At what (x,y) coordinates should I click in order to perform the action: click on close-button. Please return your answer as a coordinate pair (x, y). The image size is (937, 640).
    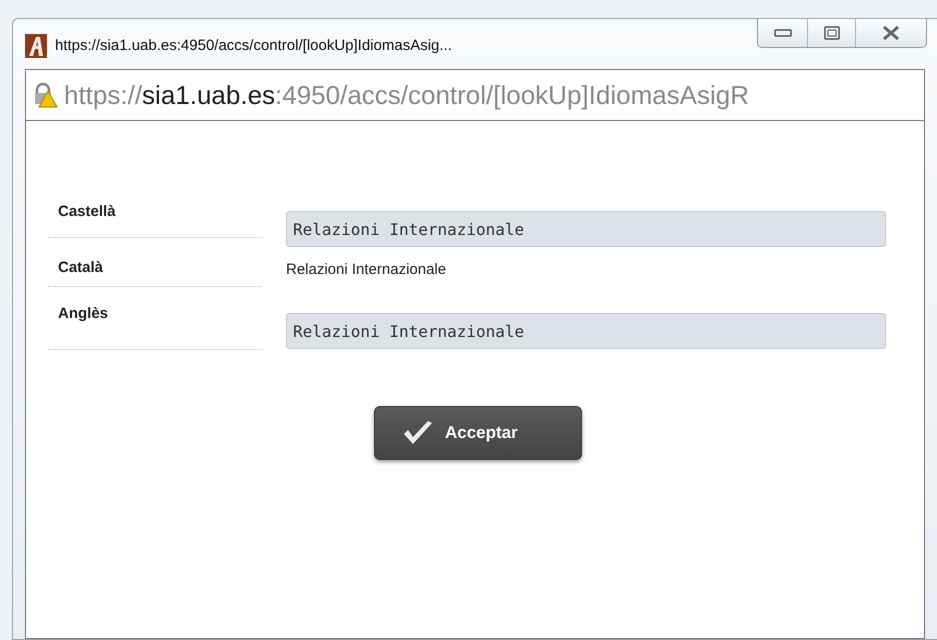
    Looking at the image, I should click on (891, 33).